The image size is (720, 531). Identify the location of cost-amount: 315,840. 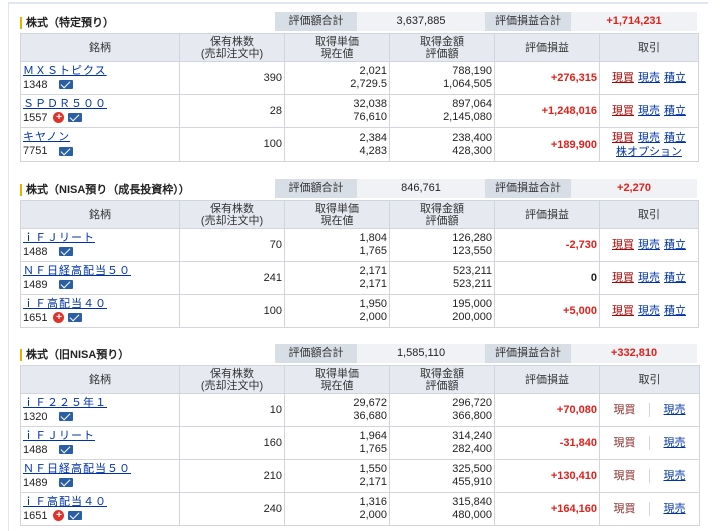
(472, 502).